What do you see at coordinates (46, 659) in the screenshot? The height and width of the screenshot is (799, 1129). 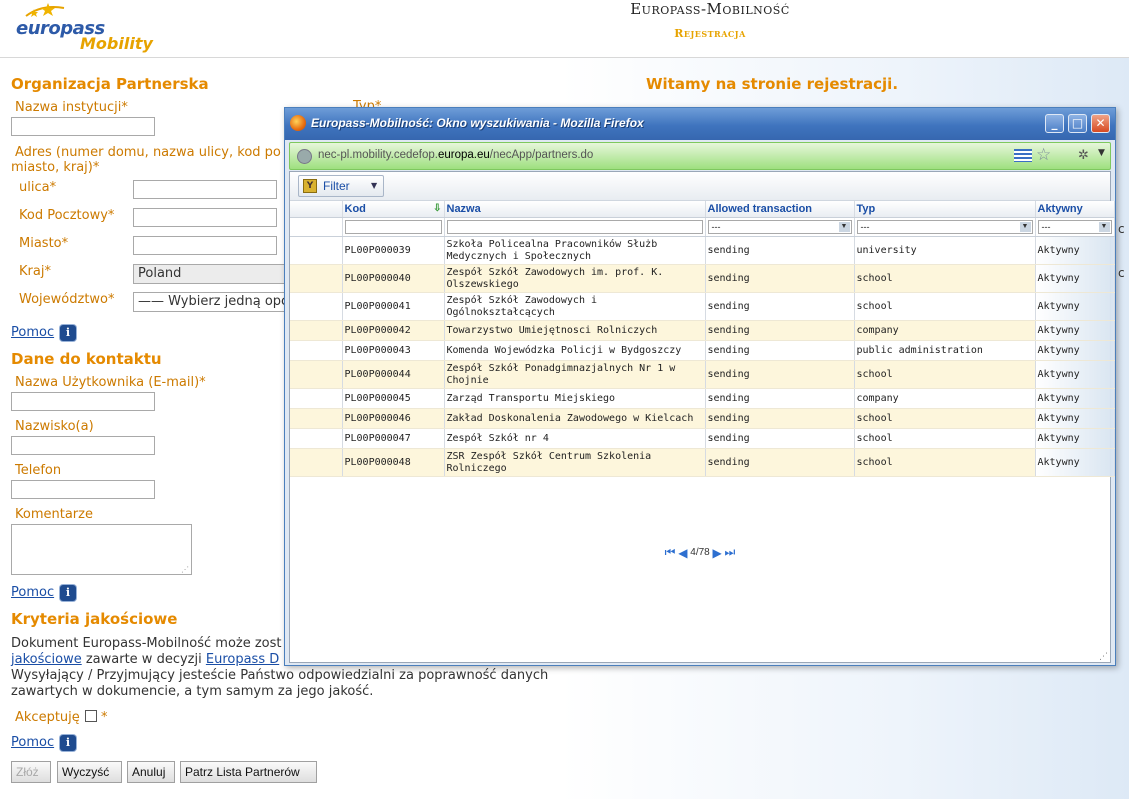 I see `quality-criteria-link: jakościowe` at bounding box center [46, 659].